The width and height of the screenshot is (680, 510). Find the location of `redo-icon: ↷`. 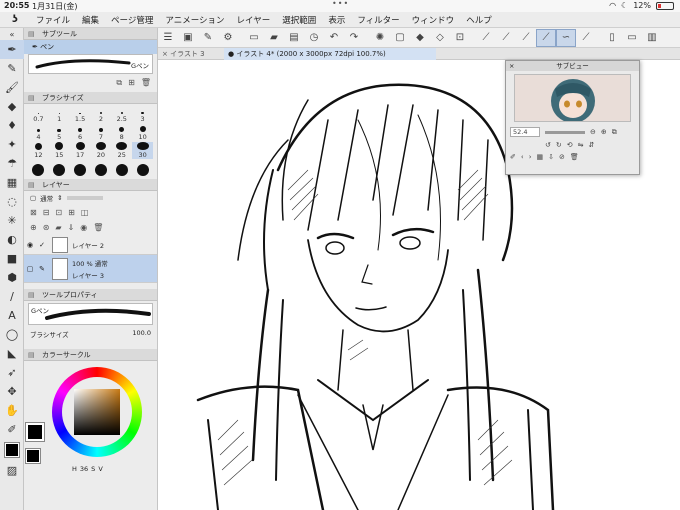

redo-icon: ↷ is located at coordinates (354, 38).